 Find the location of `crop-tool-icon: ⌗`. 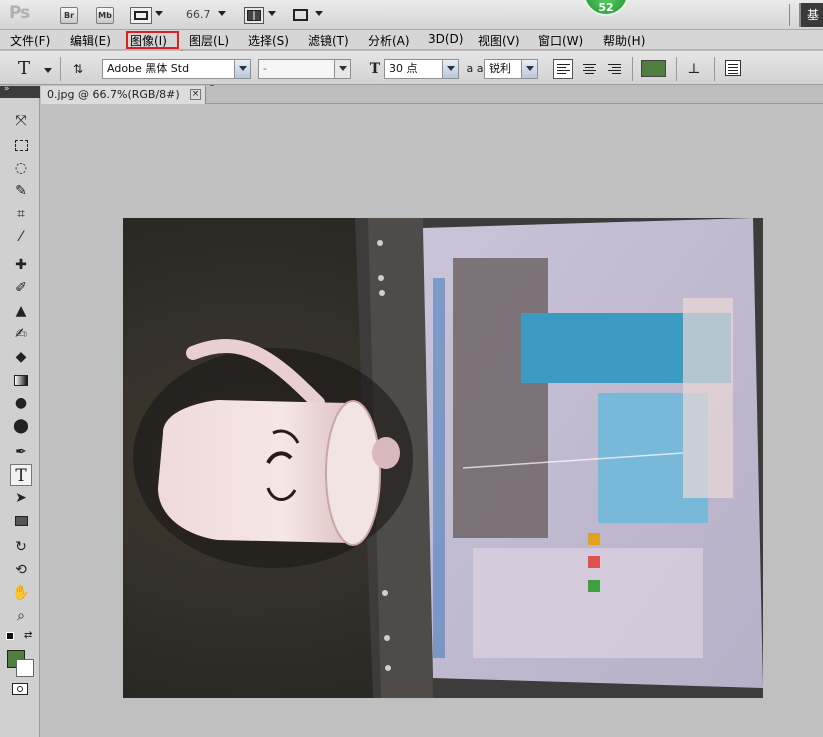

crop-tool-icon: ⌗ is located at coordinates (21, 214).